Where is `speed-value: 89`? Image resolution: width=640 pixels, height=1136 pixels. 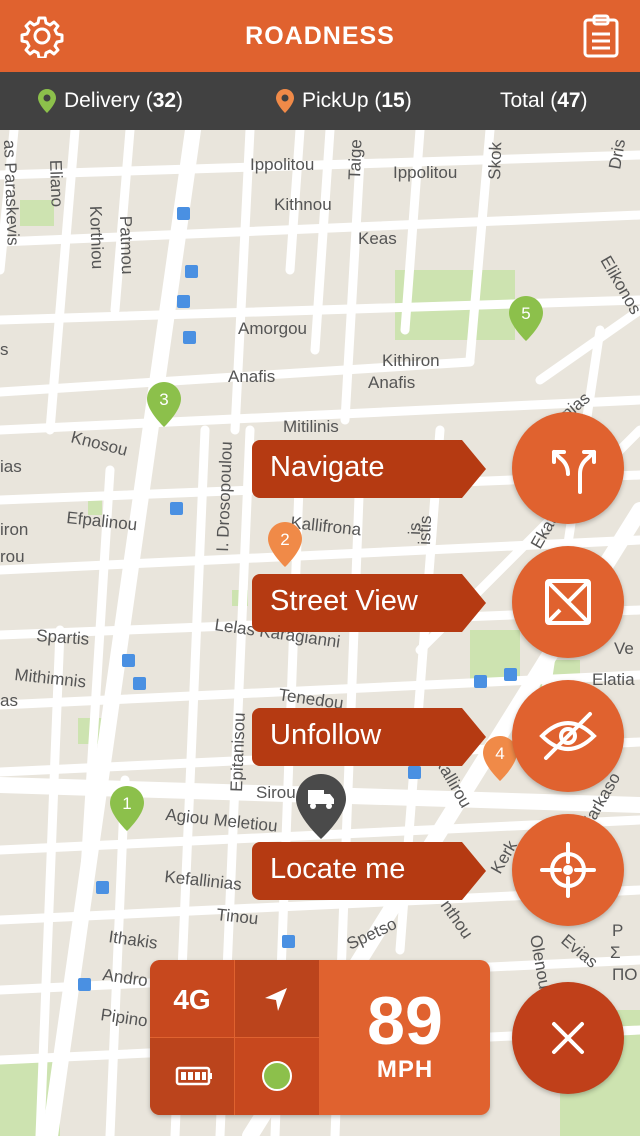
speed-value: 89 is located at coordinates (405, 1021).